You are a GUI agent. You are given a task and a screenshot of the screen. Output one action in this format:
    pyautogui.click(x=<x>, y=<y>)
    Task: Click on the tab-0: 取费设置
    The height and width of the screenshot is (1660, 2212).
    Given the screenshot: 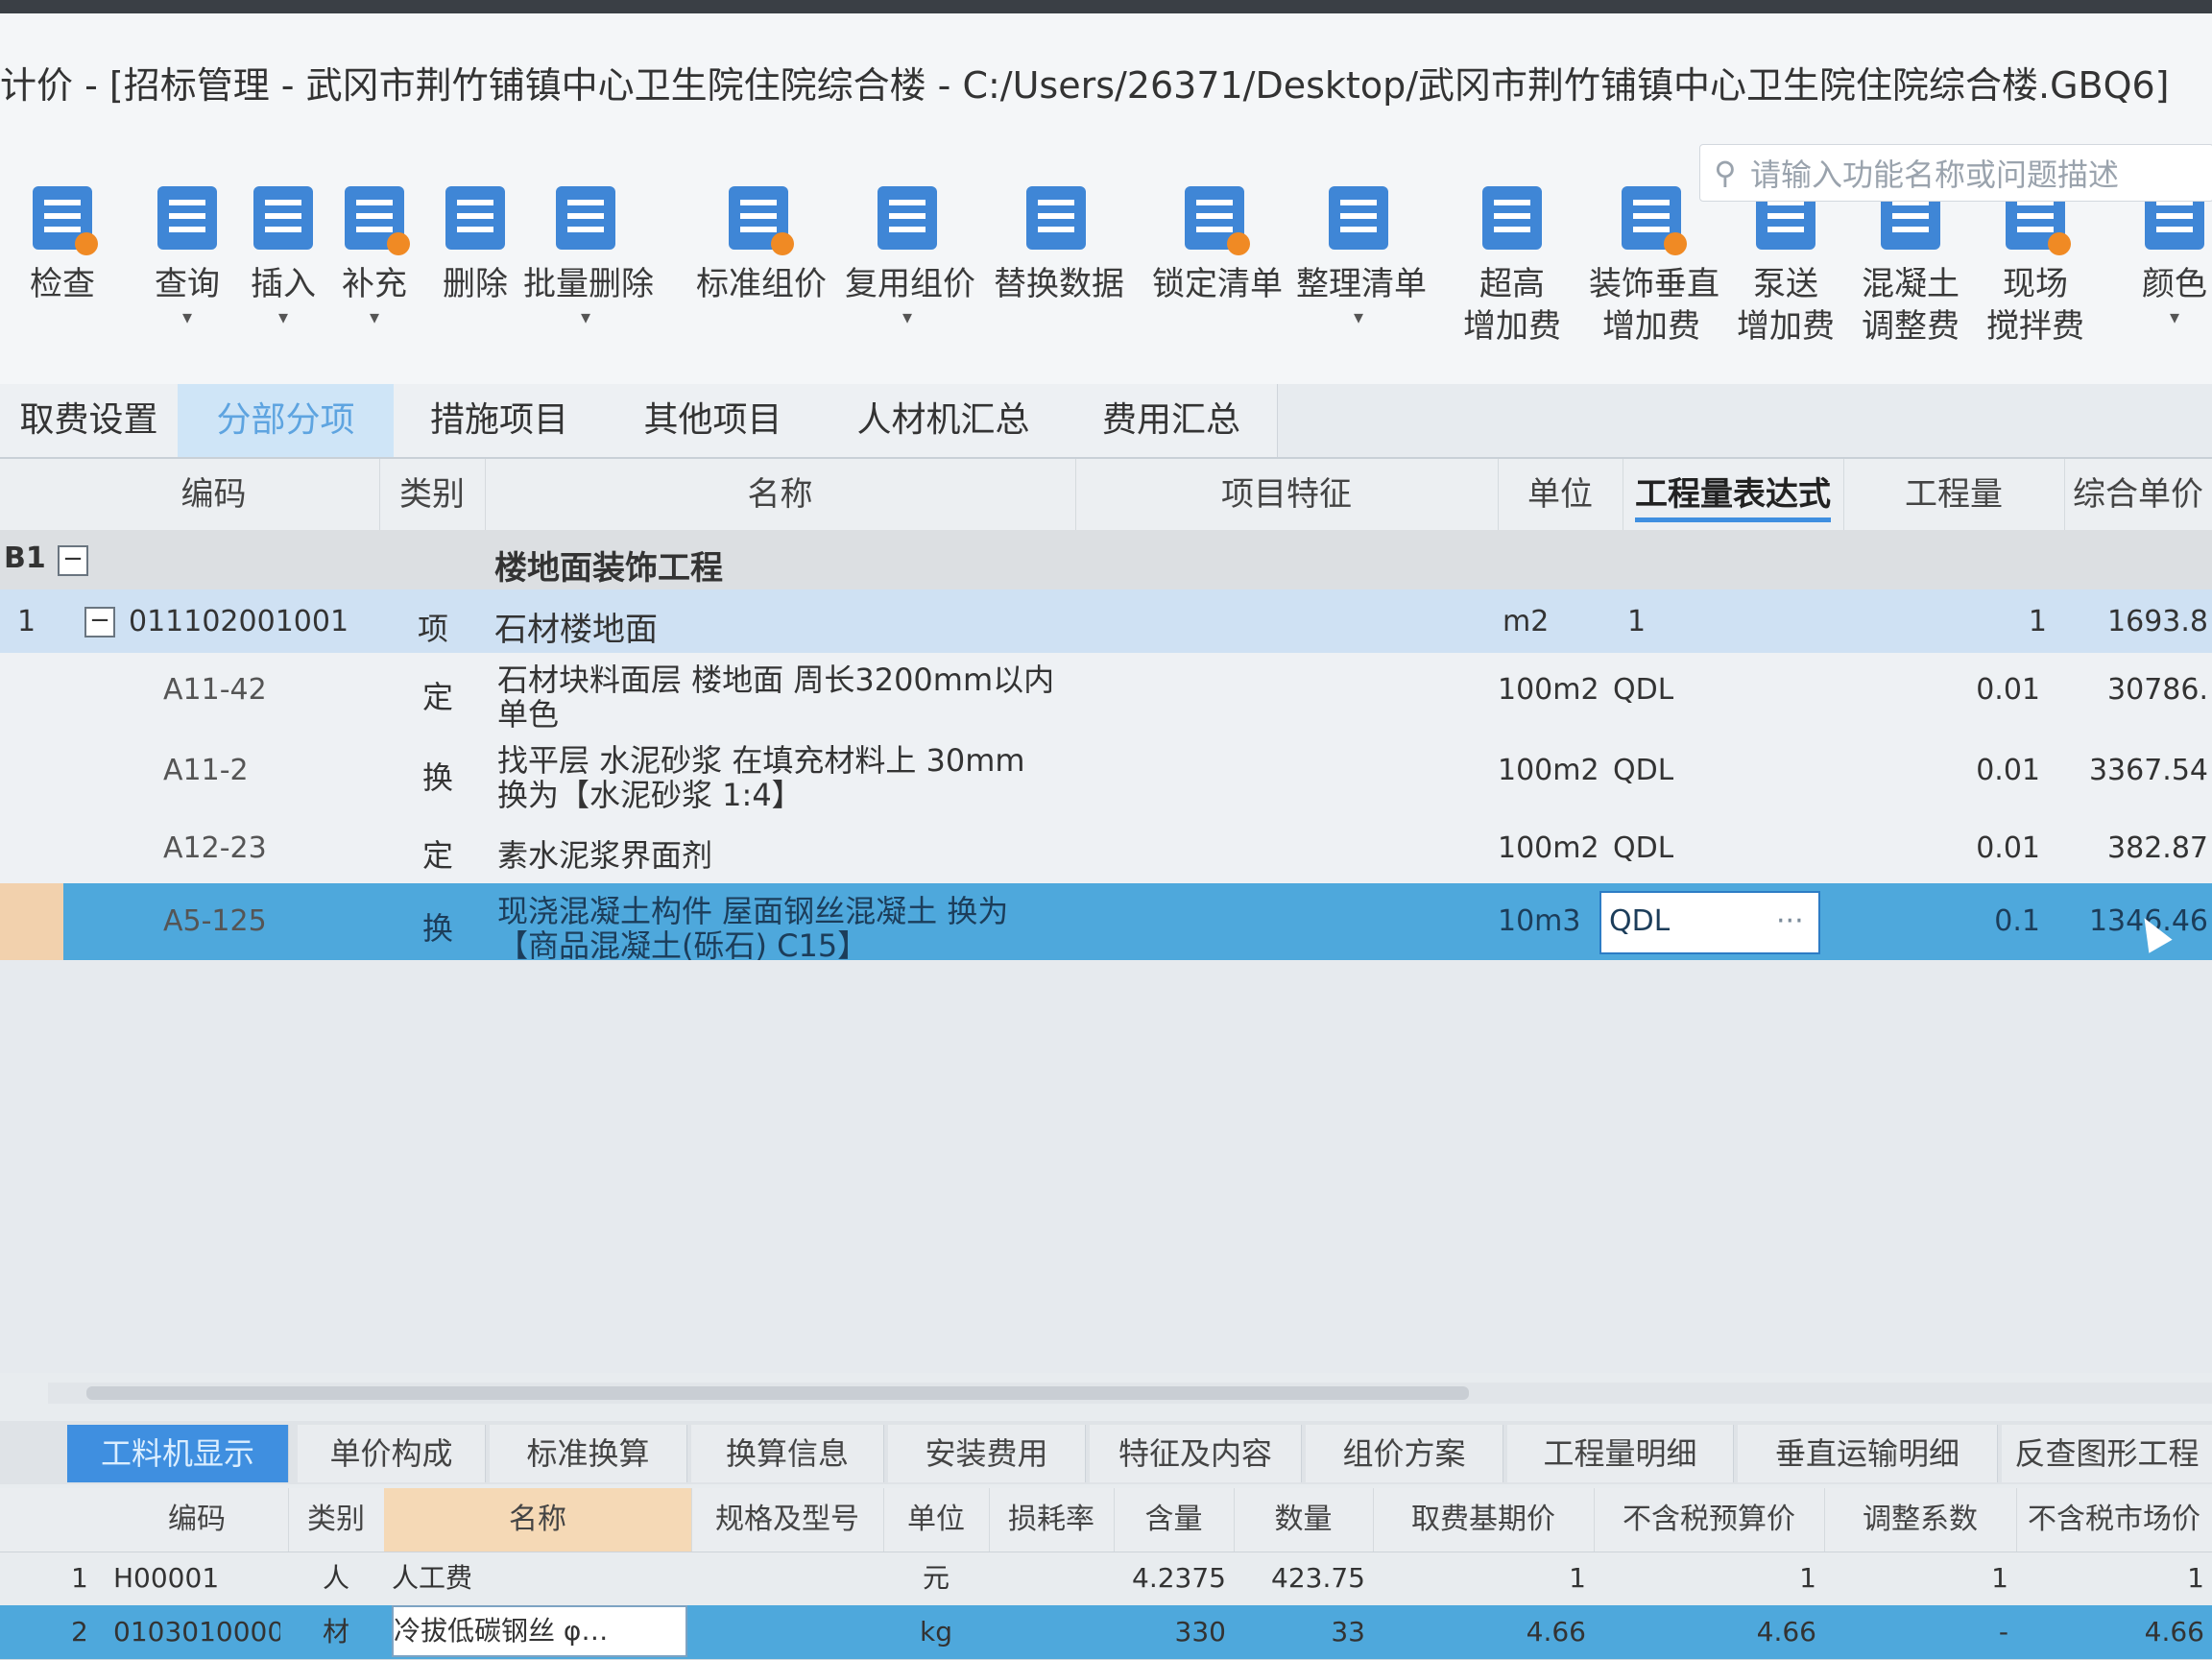 What is the action you would take?
    pyautogui.click(x=89, y=420)
    